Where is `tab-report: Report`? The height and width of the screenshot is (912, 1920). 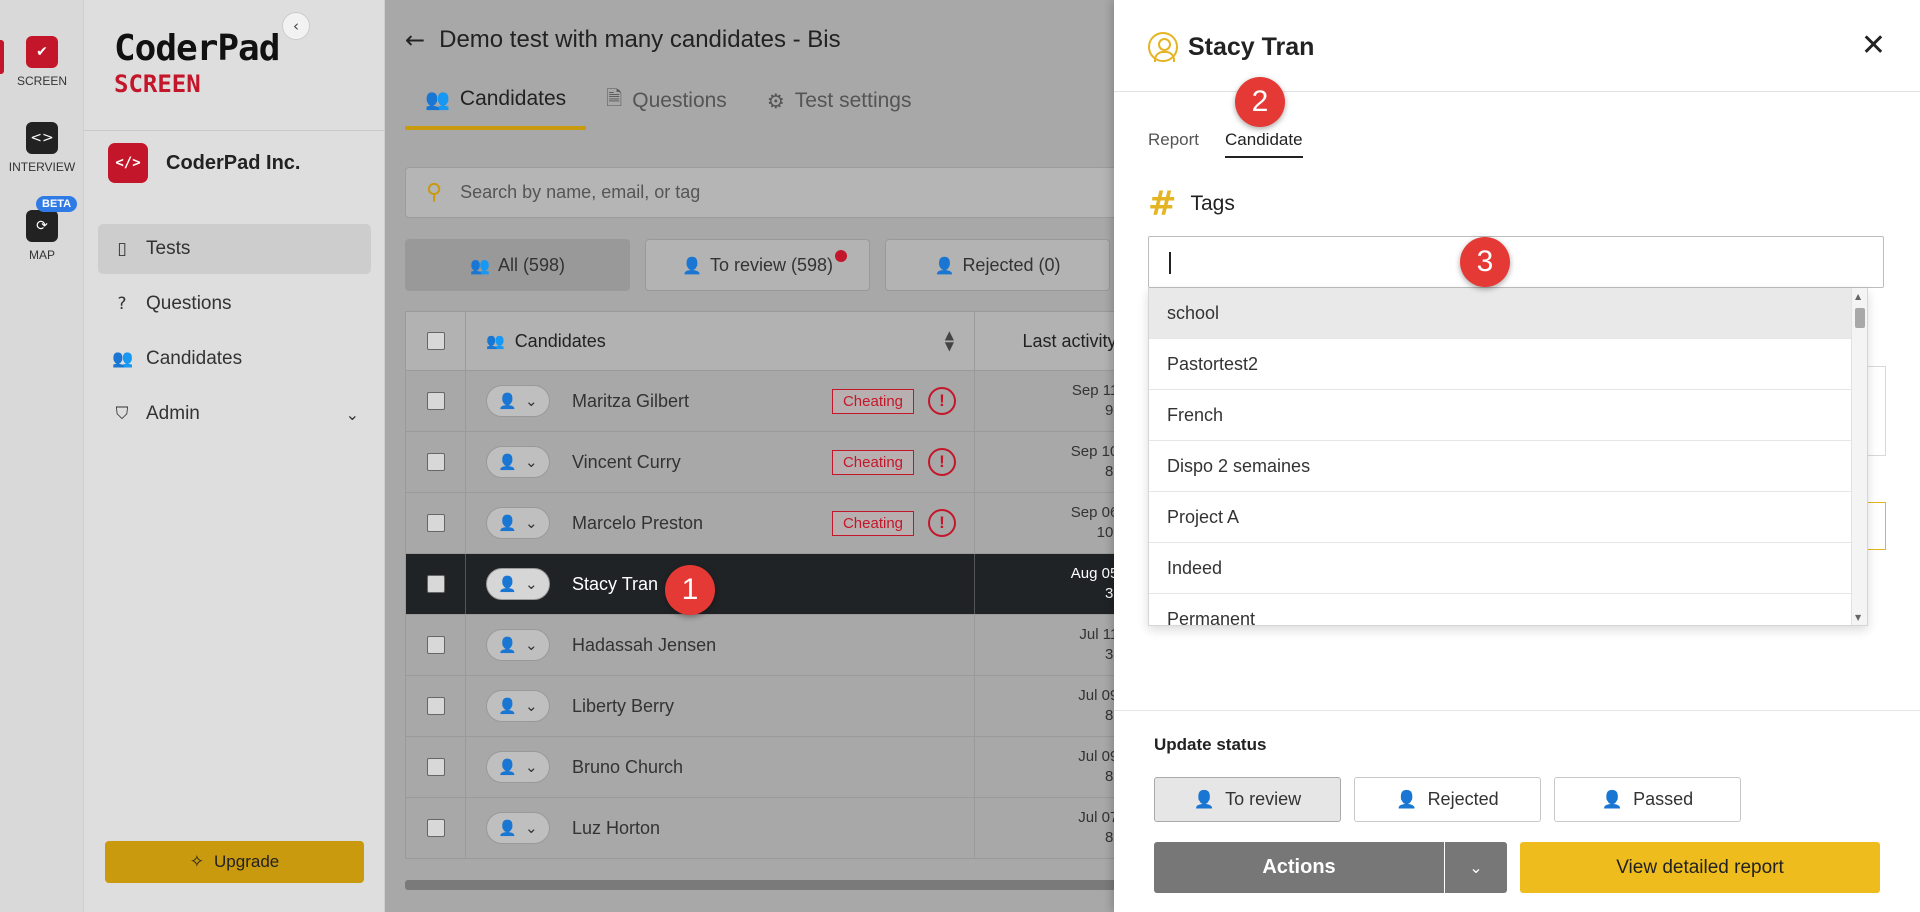
tab-report: Report is located at coordinates (1173, 144).